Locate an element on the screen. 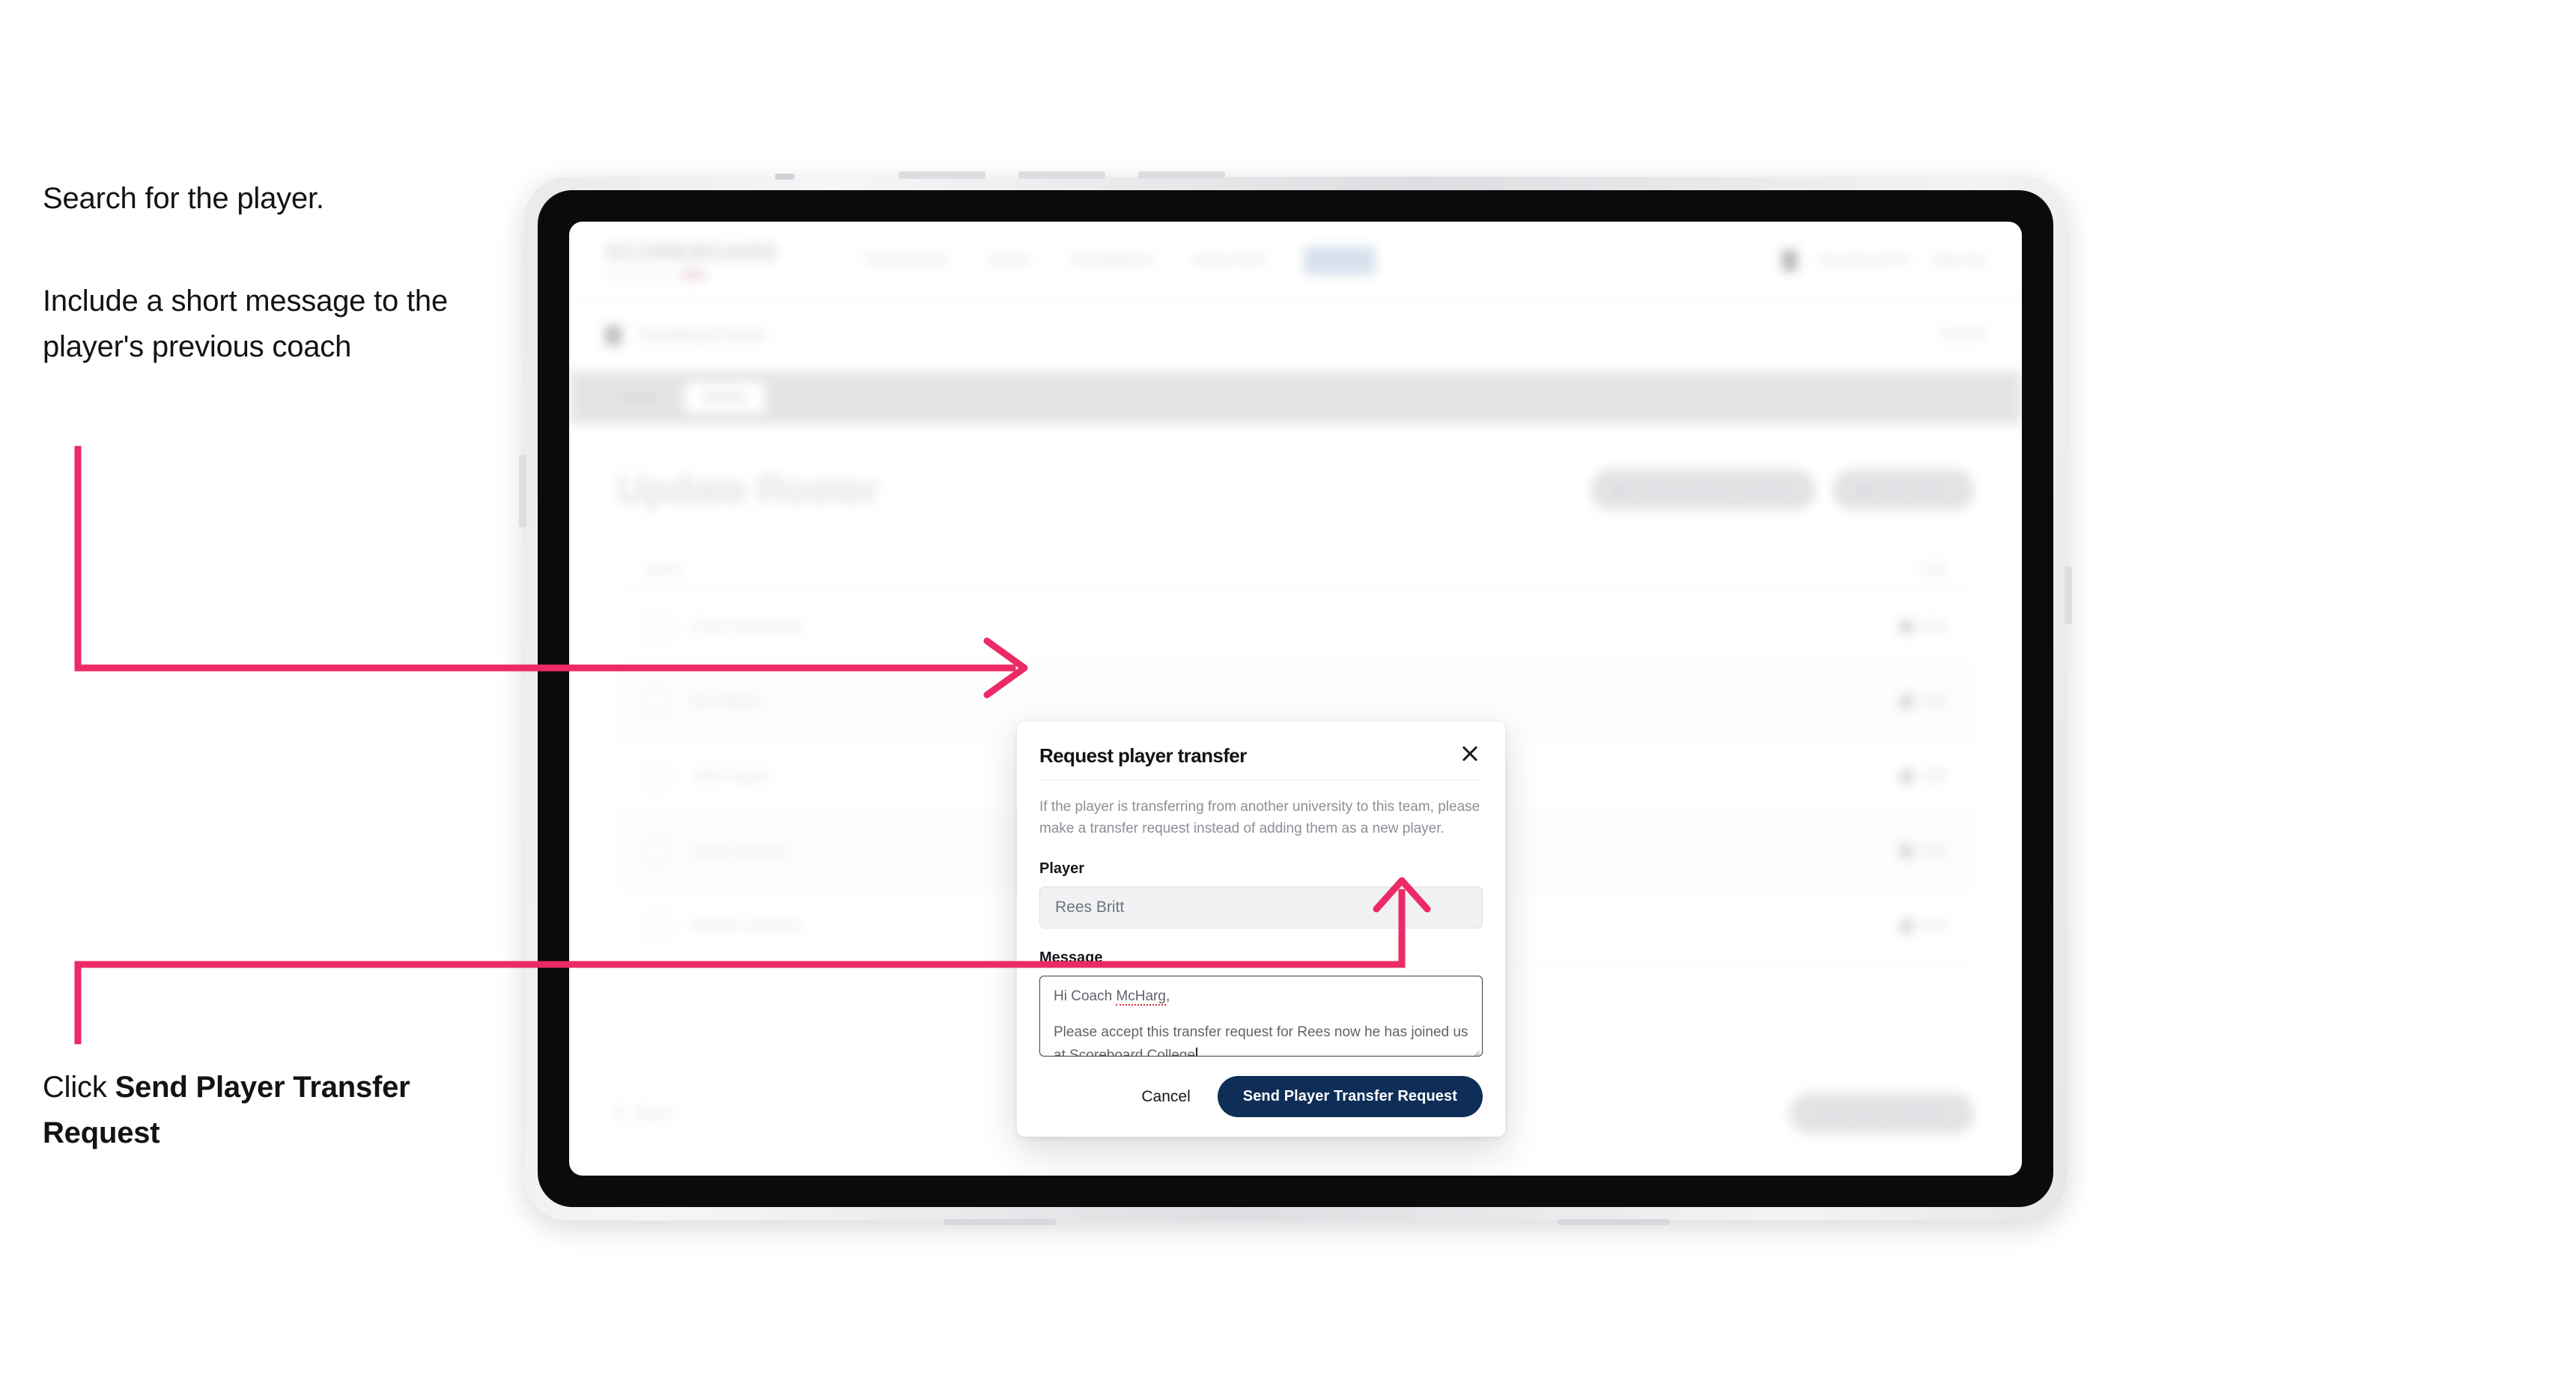  text-caret is located at coordinates (1197, 1051).